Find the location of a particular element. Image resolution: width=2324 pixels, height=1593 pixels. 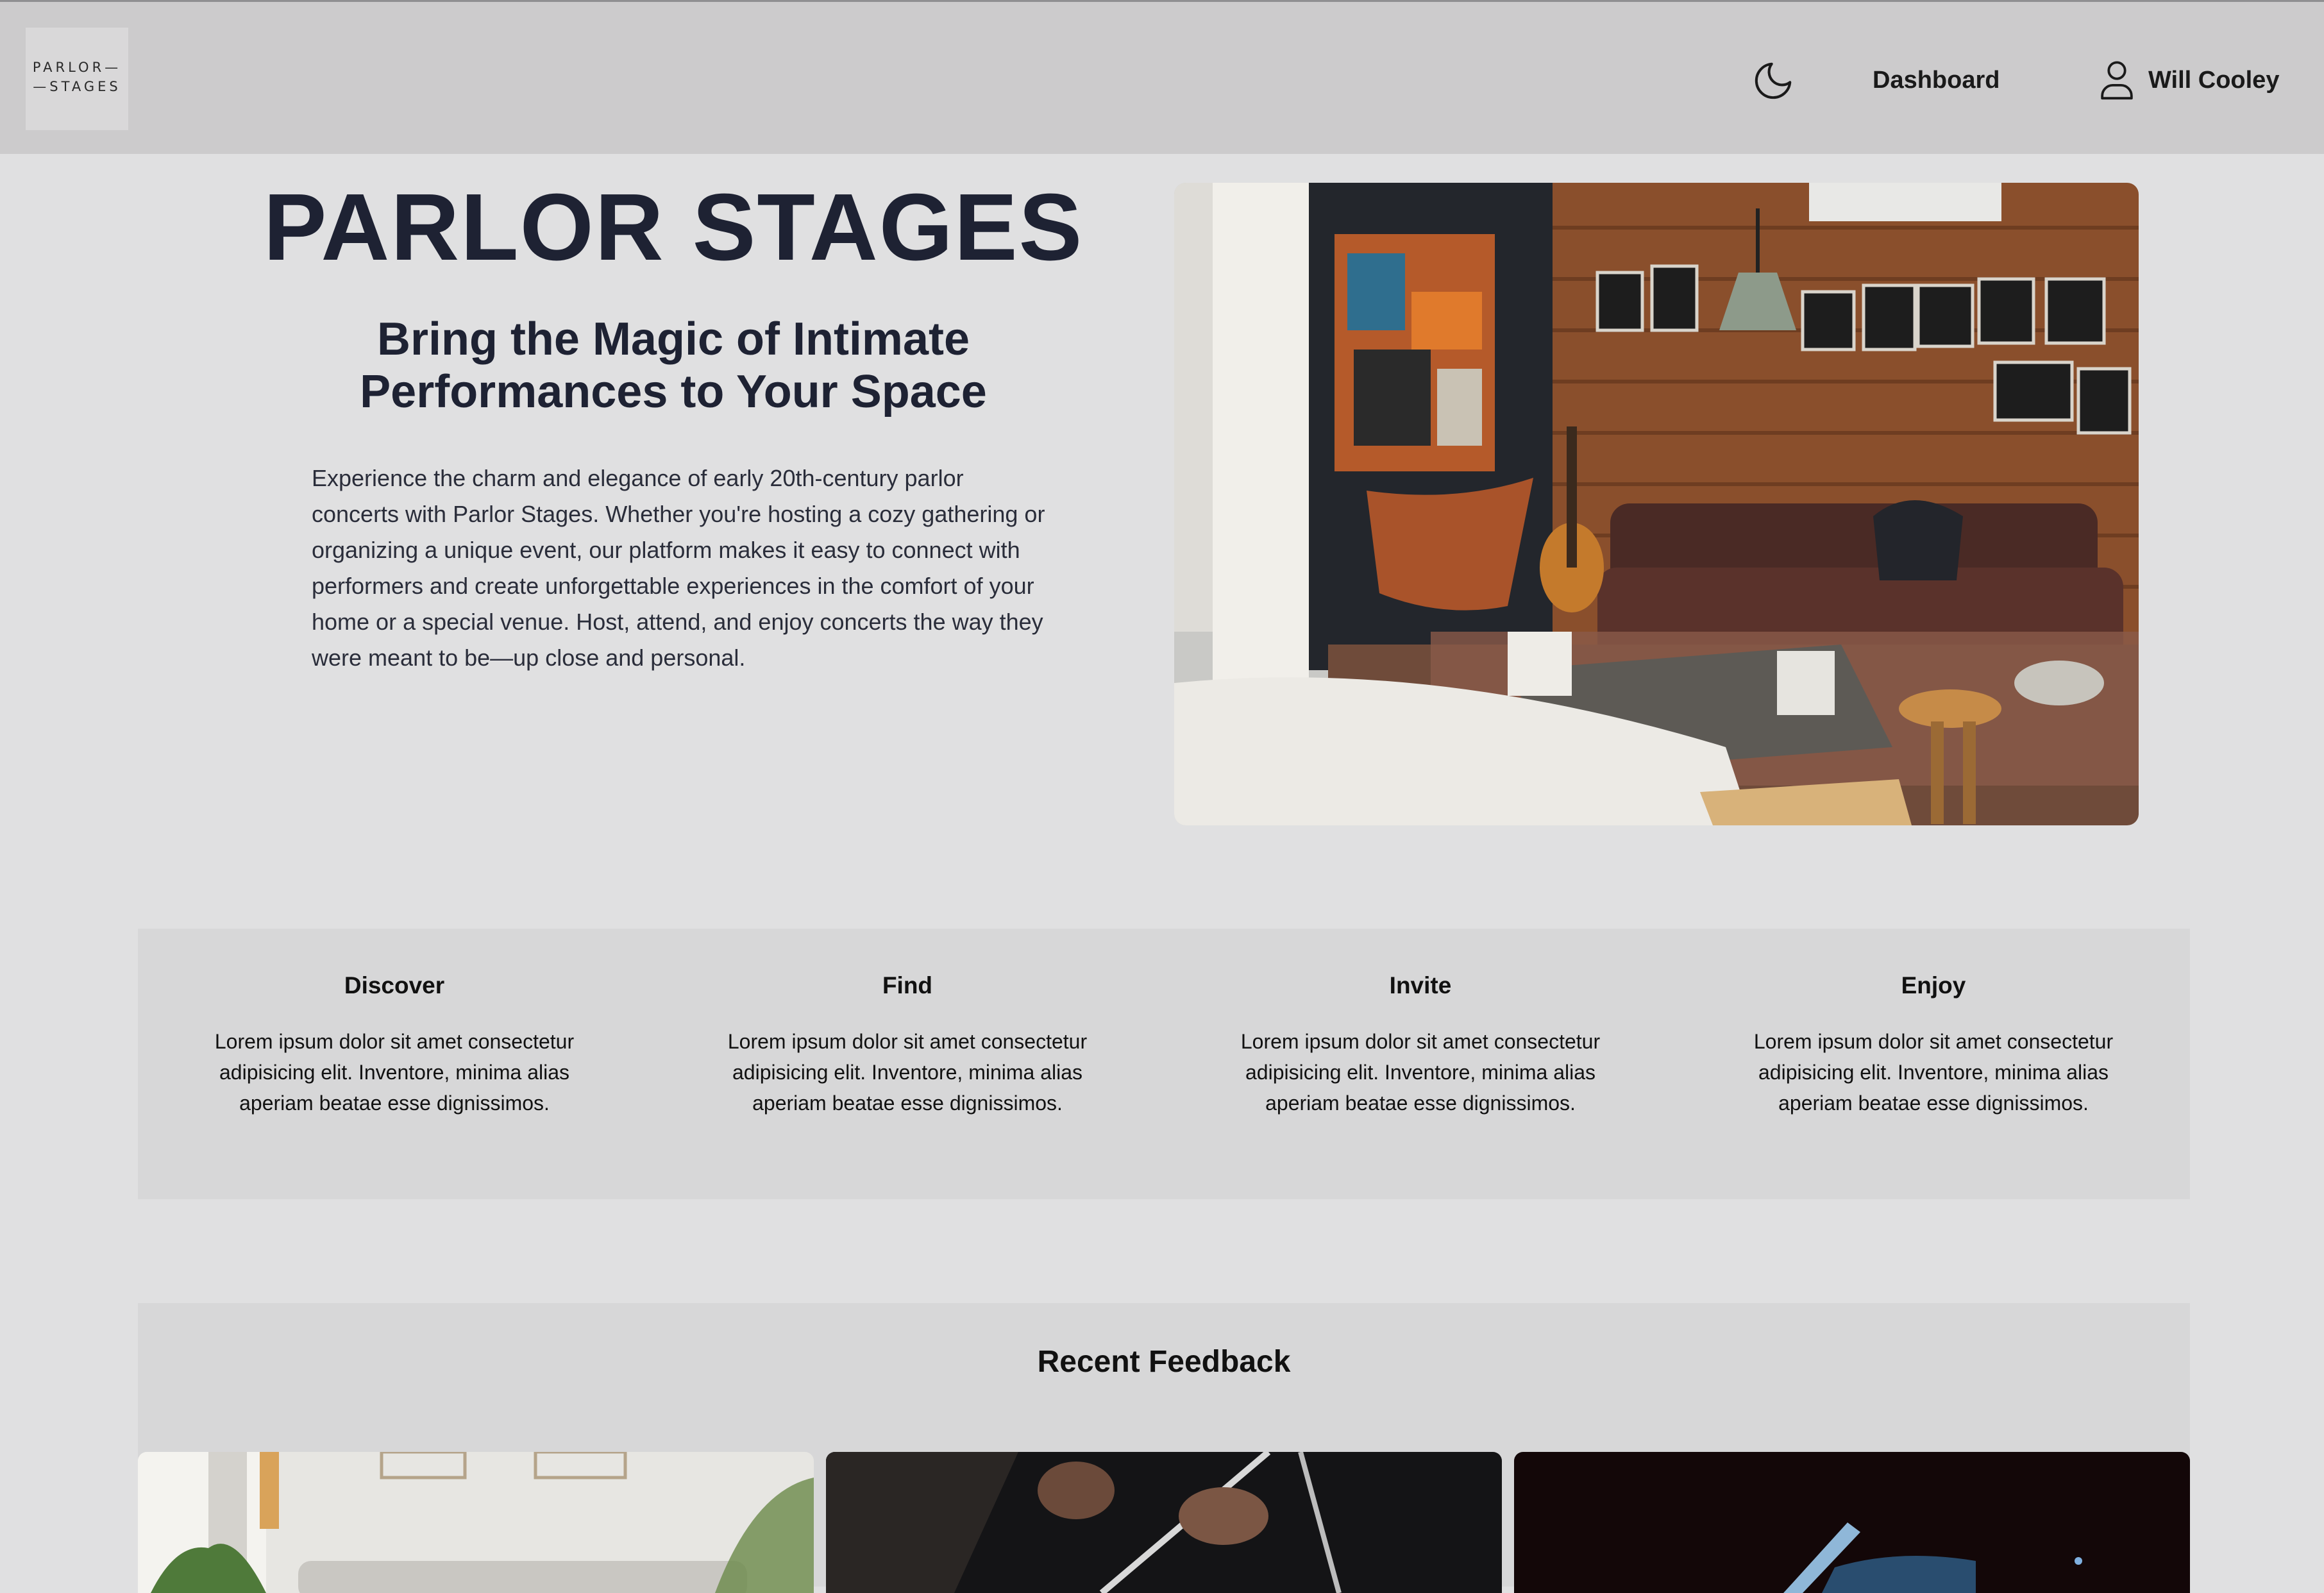

hero-title: PARLOR STAGES is located at coordinates (673, 227).